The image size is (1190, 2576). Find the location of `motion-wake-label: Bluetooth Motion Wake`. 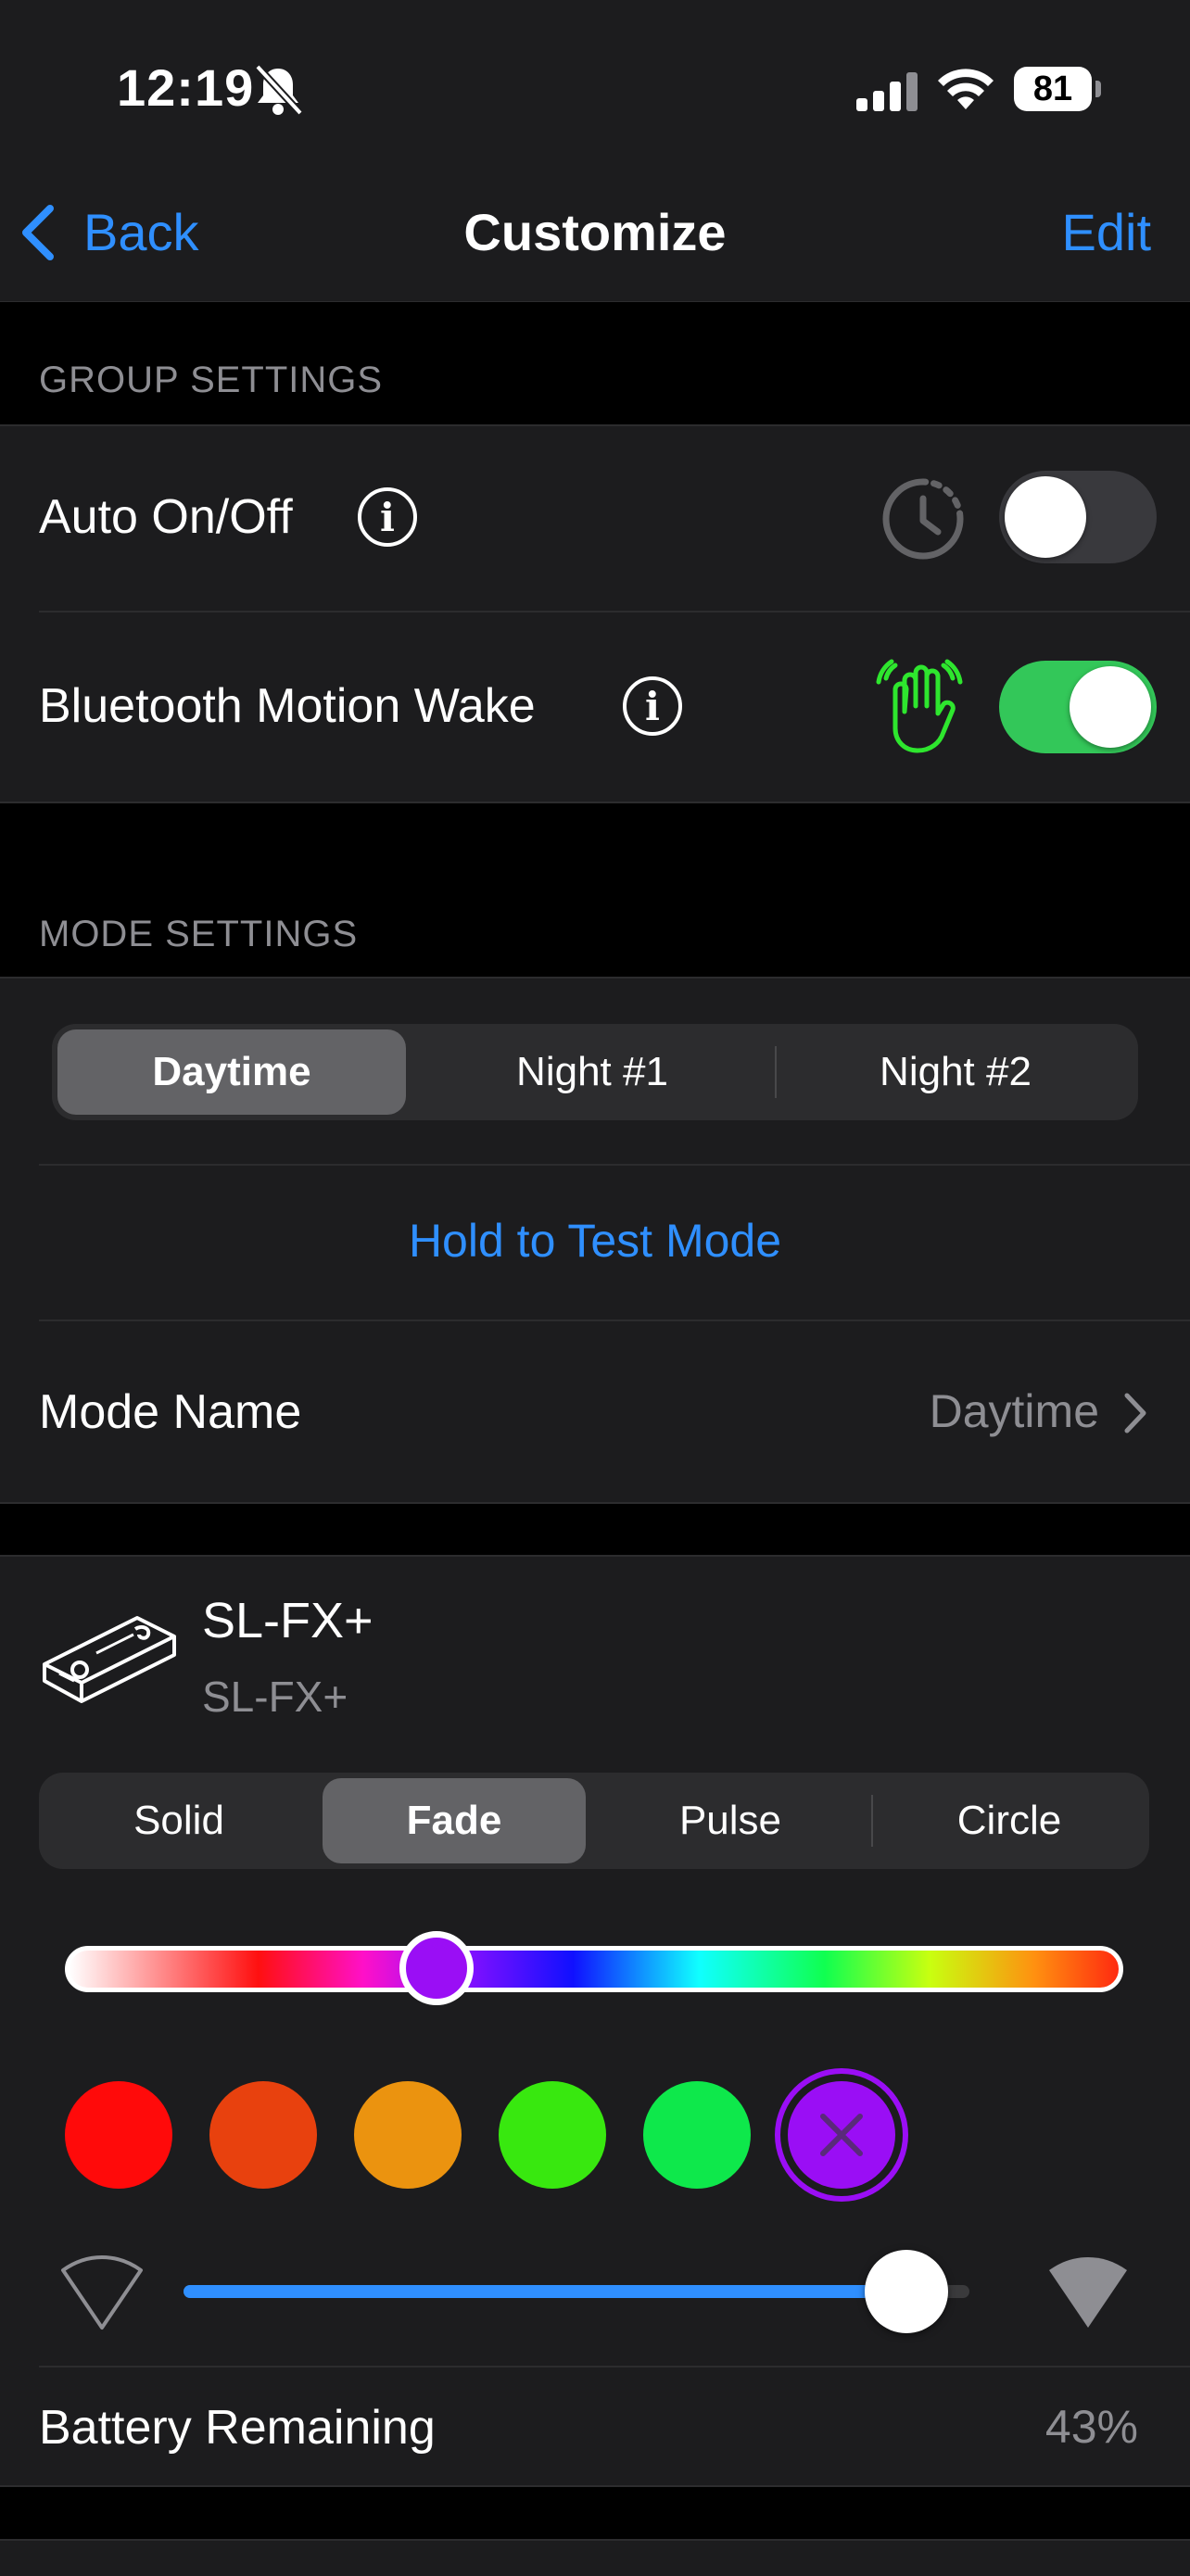

motion-wake-label: Bluetooth Motion Wake is located at coordinates (287, 706).